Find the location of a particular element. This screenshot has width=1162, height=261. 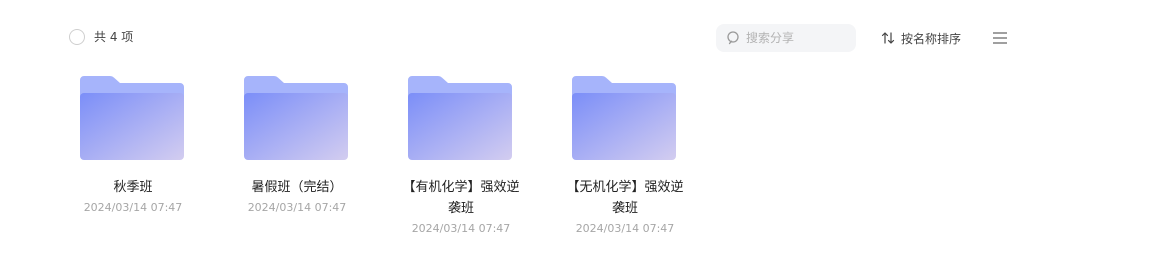

sort-arrows-icon is located at coordinates (888, 38).